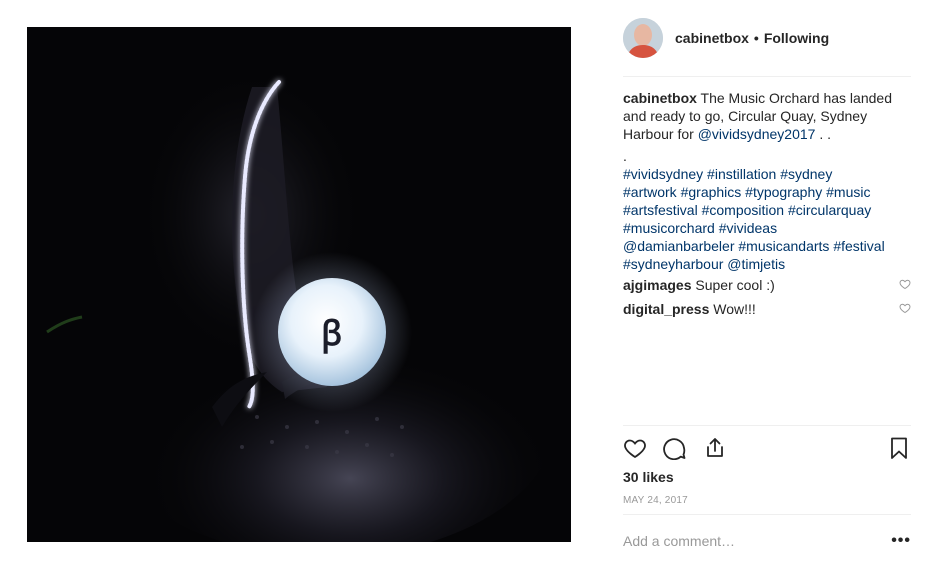  What do you see at coordinates (675, 448) in the screenshot?
I see `comment-icon` at bounding box center [675, 448].